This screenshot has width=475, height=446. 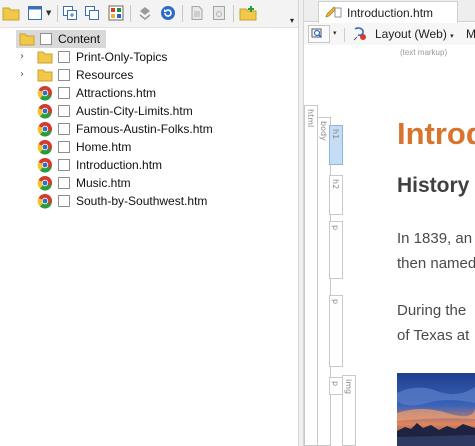 What do you see at coordinates (335, 134) in the screenshot?
I see `structure-bar-label: h1` at bounding box center [335, 134].